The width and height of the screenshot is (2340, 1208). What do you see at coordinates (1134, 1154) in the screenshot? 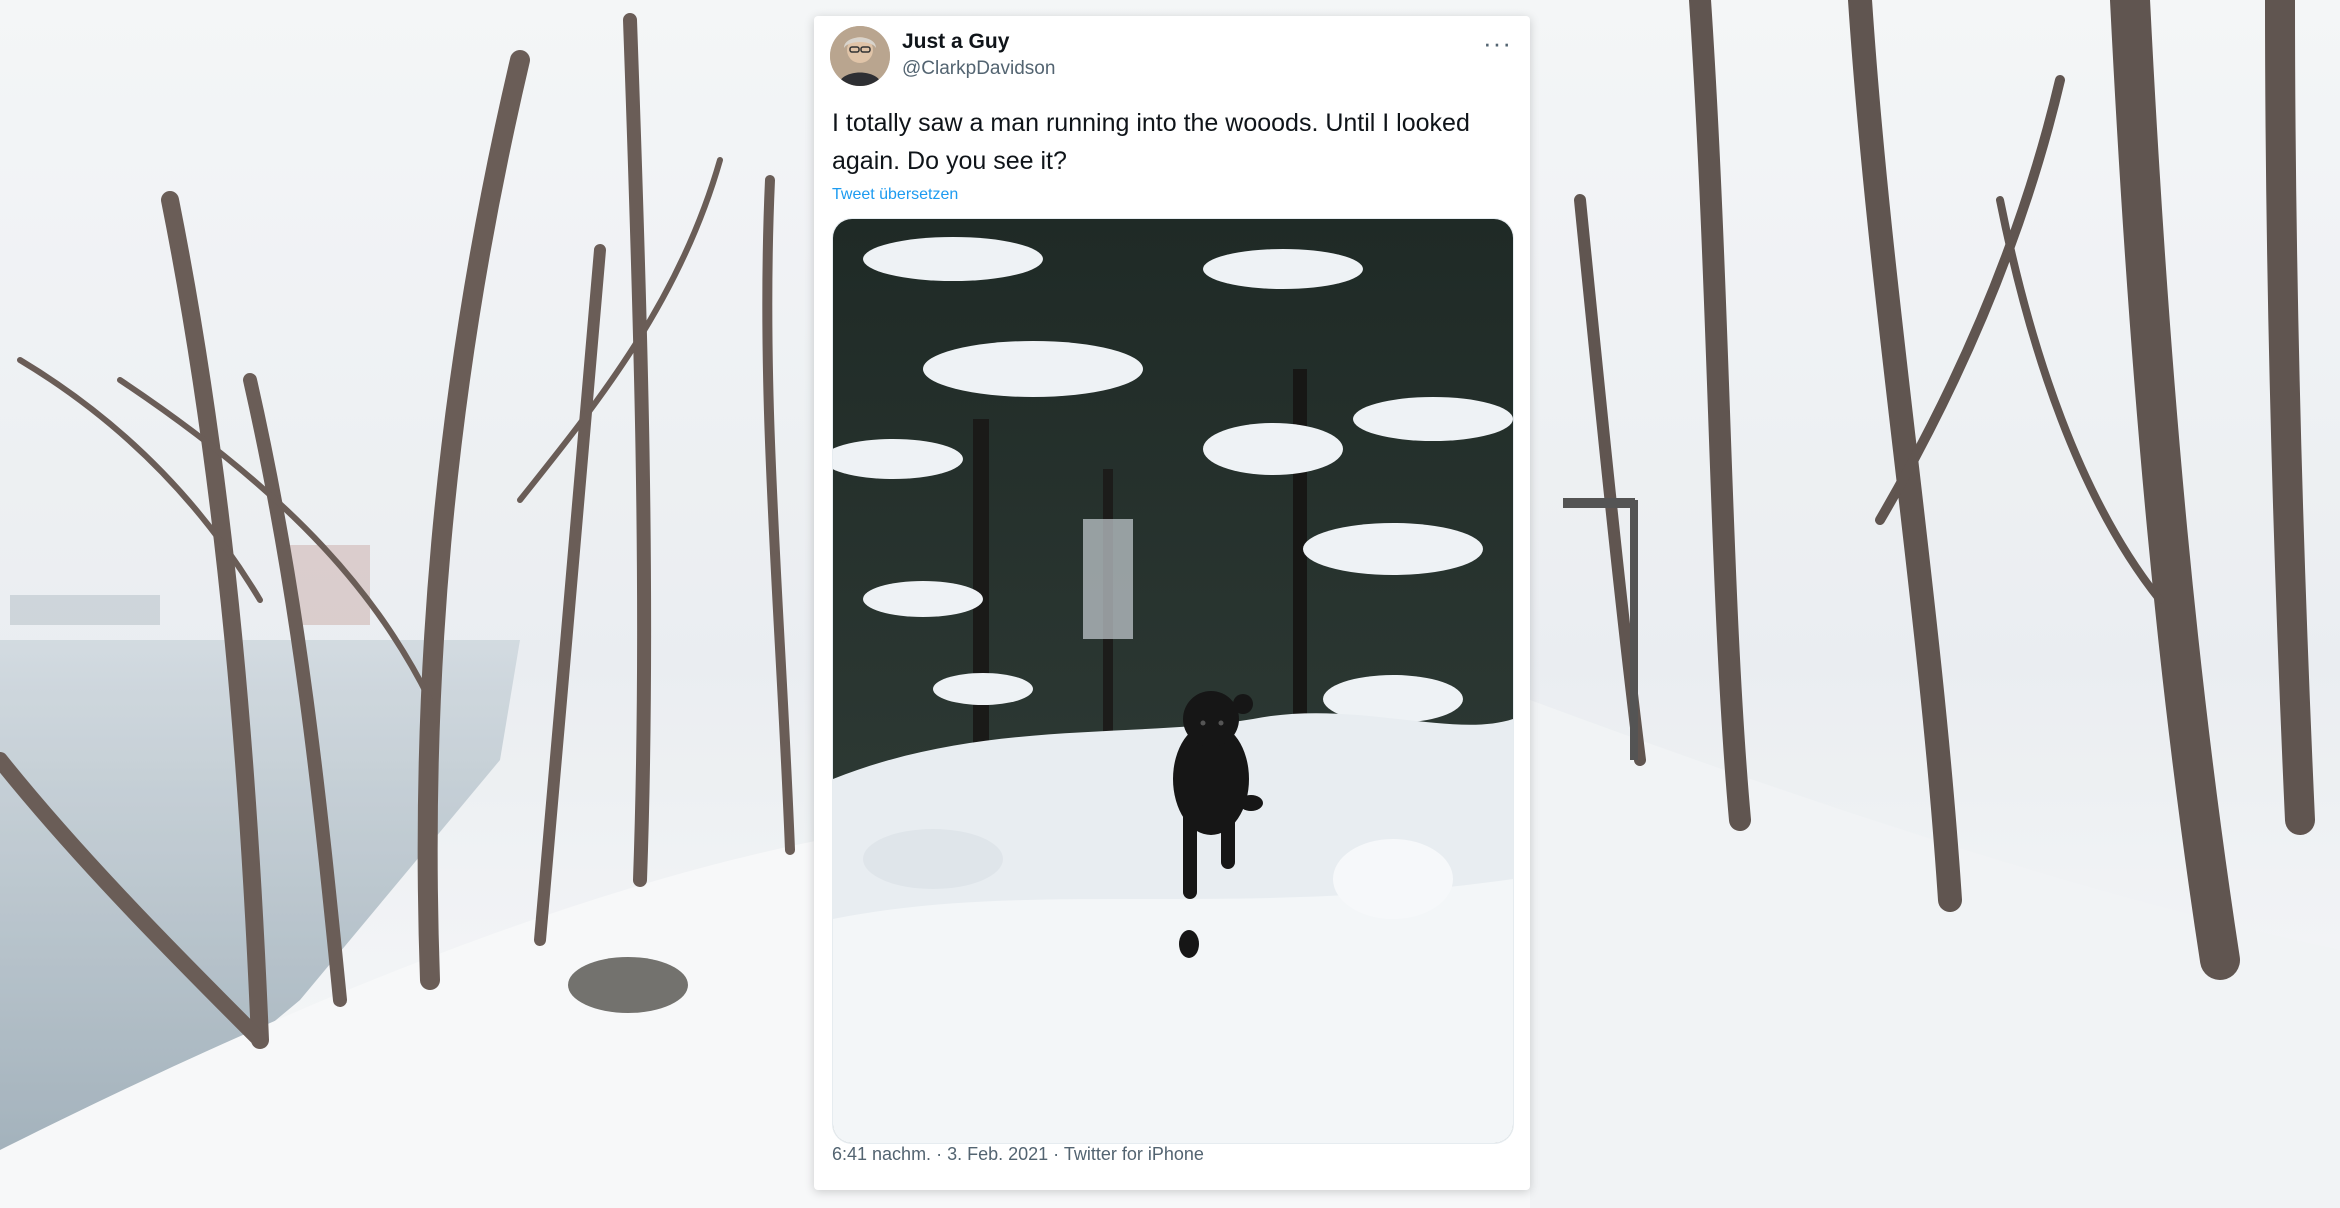
I see `tweet-source: Twitter for iPhone` at bounding box center [1134, 1154].